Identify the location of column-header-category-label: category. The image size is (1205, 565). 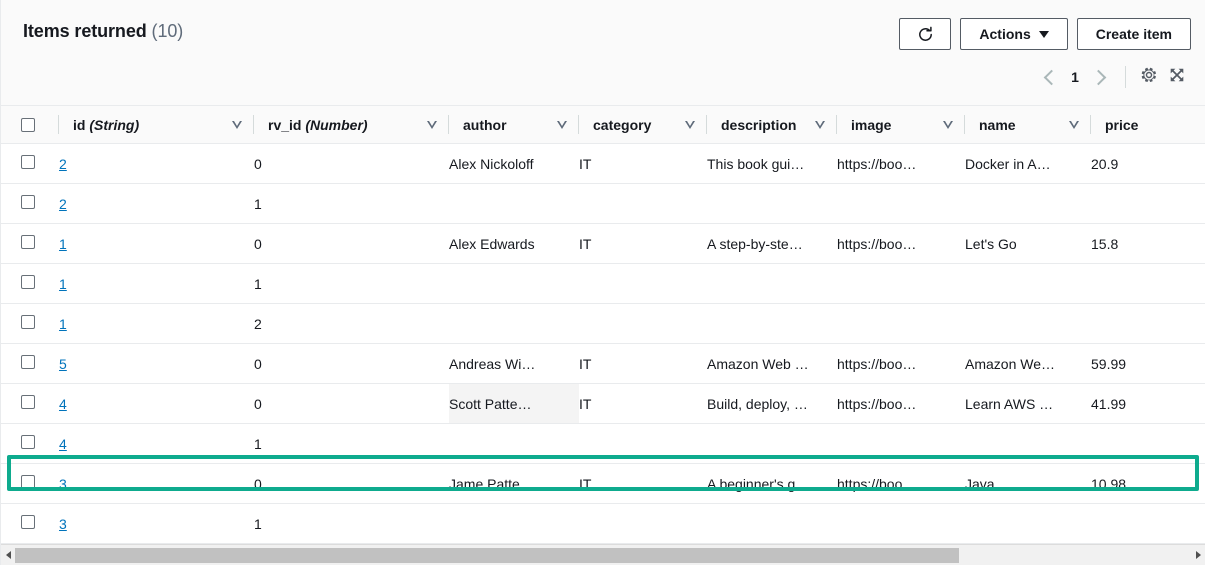
(622, 124).